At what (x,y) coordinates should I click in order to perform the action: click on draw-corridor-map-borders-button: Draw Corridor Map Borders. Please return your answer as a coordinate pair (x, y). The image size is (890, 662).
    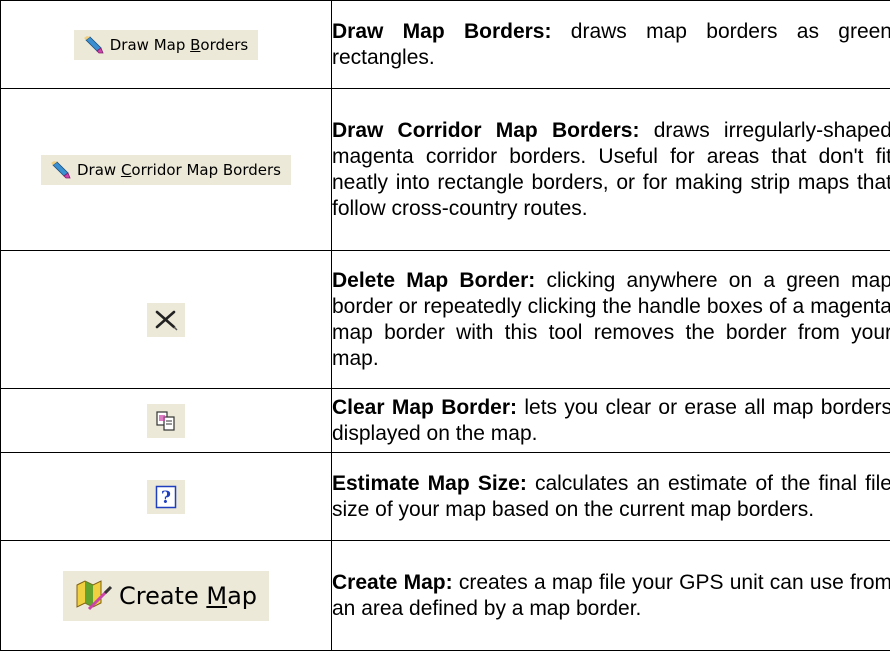
    Looking at the image, I should click on (165, 169).